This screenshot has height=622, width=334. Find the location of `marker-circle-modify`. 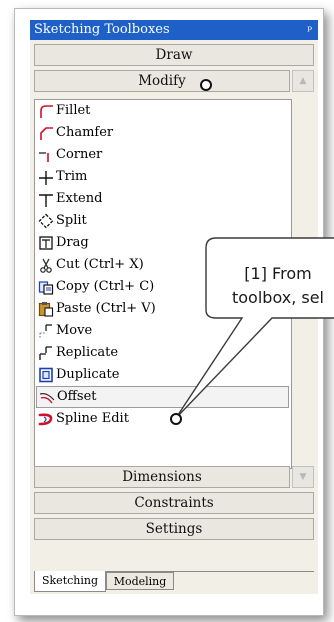

marker-circle-modify is located at coordinates (206, 85).